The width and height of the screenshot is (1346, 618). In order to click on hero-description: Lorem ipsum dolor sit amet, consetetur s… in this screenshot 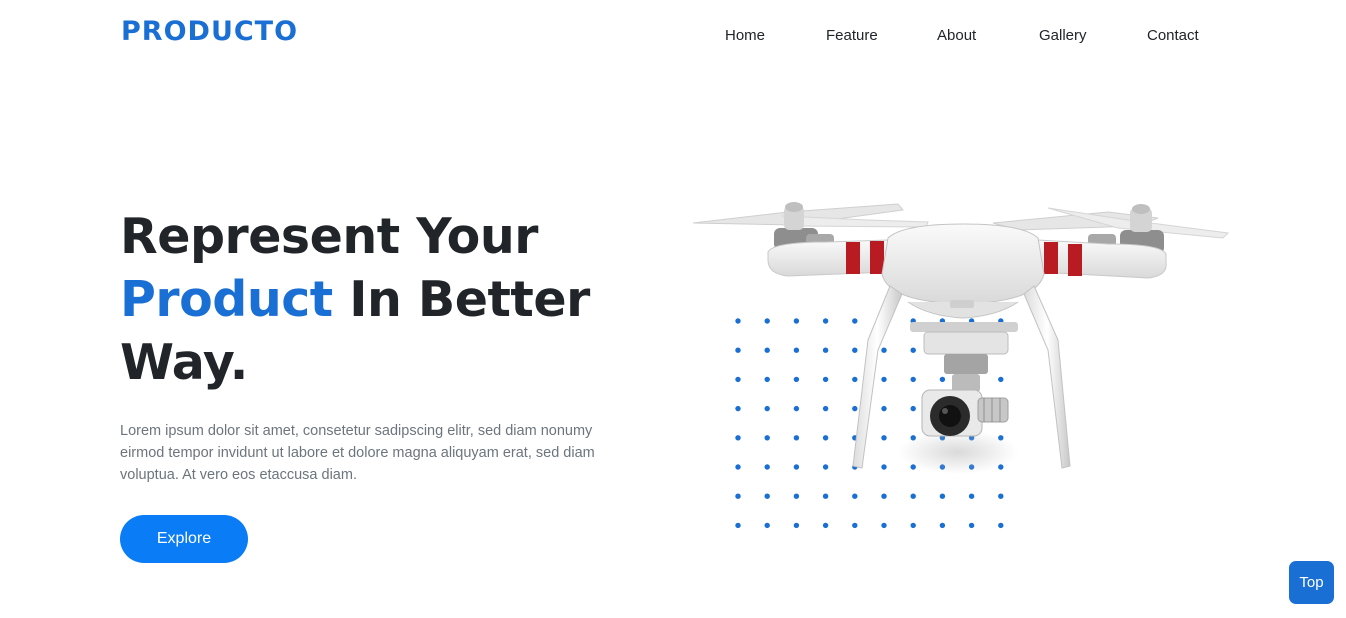, I will do `click(357, 453)`.